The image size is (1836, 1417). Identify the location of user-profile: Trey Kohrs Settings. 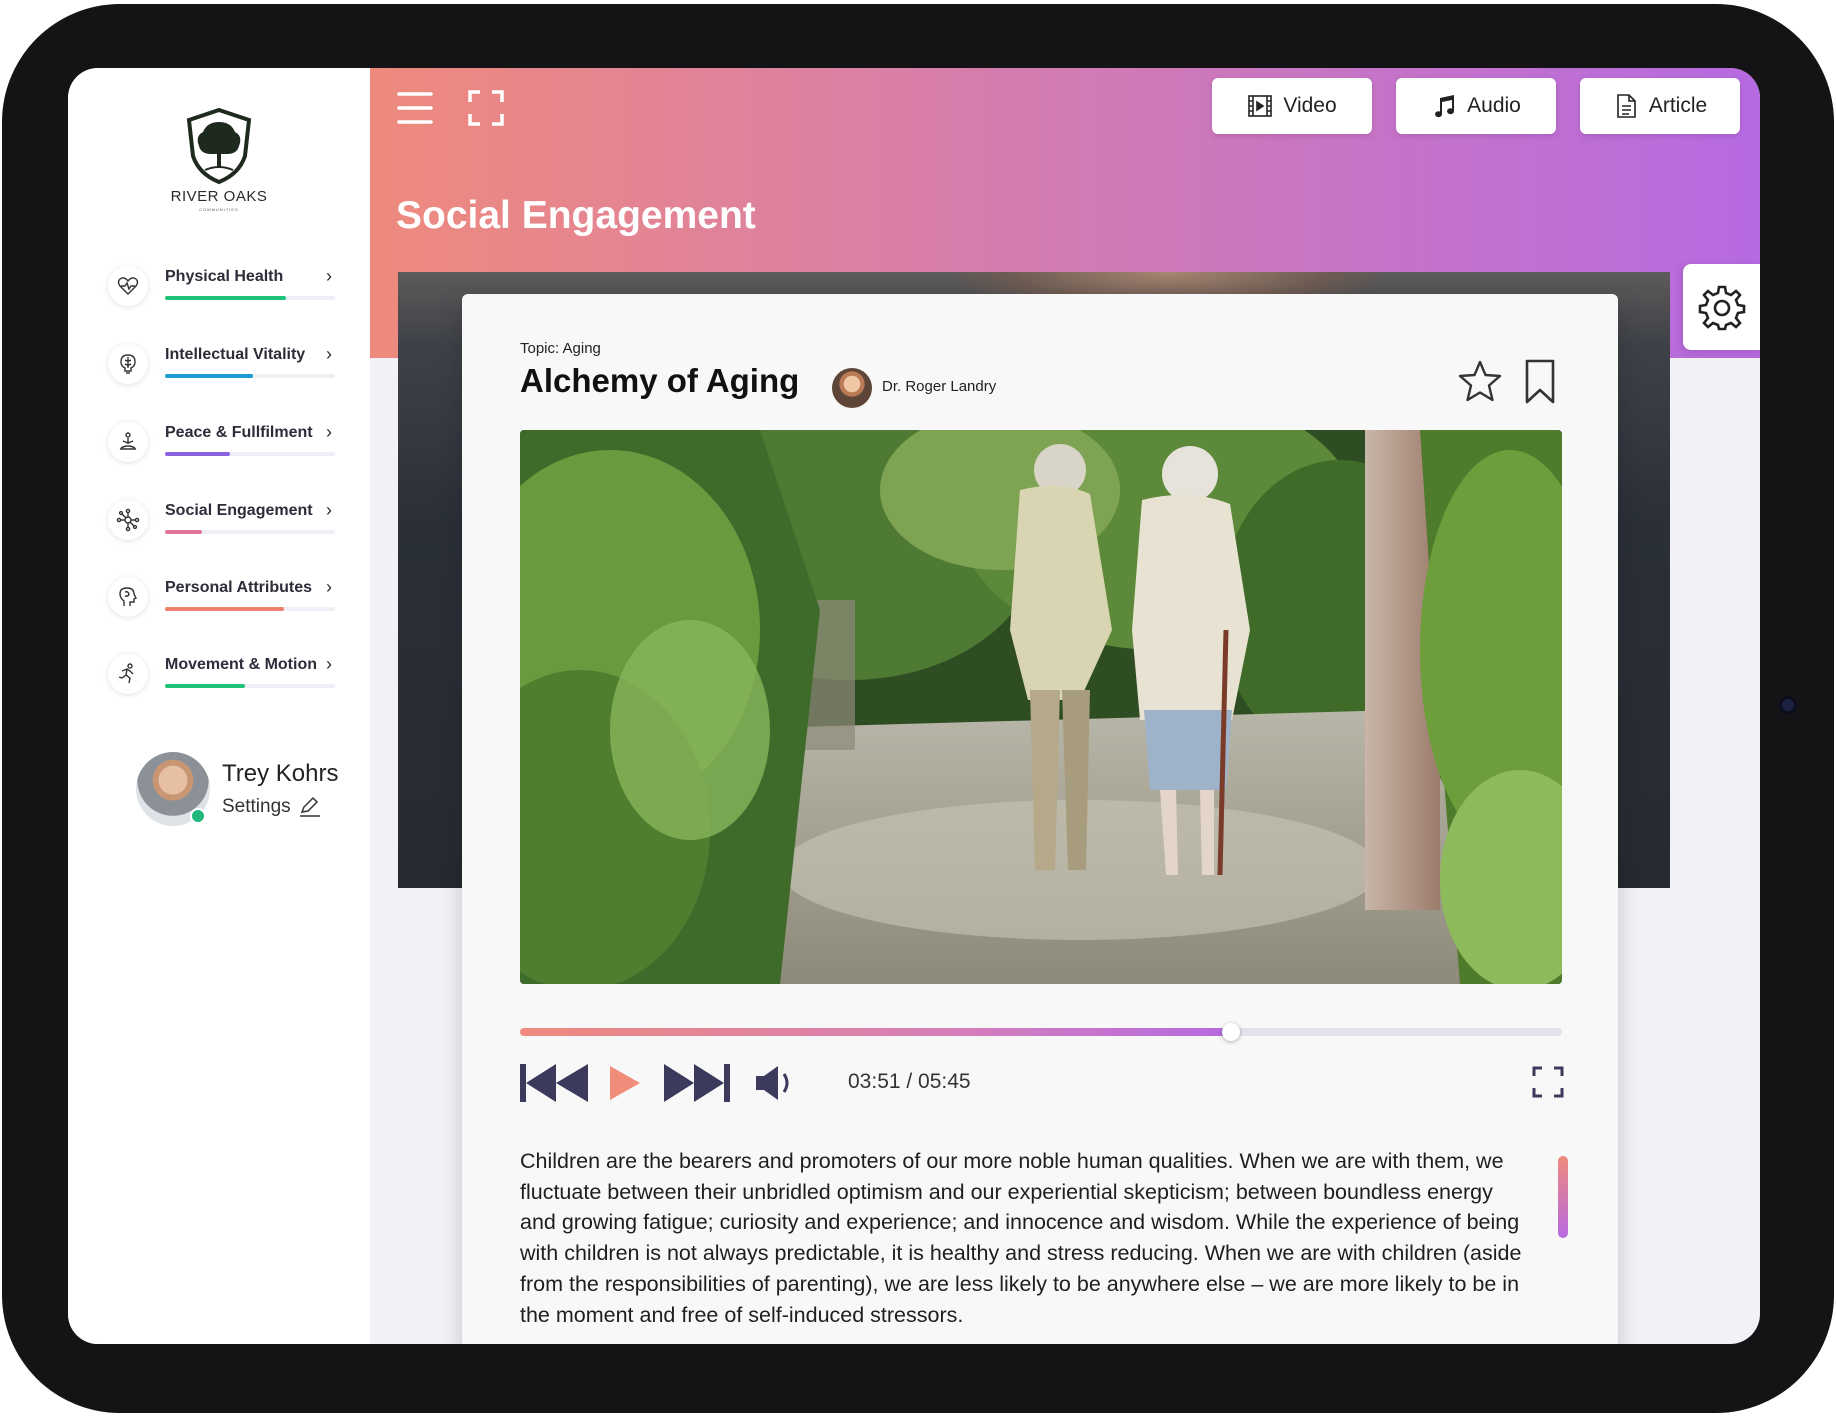
(246, 797).